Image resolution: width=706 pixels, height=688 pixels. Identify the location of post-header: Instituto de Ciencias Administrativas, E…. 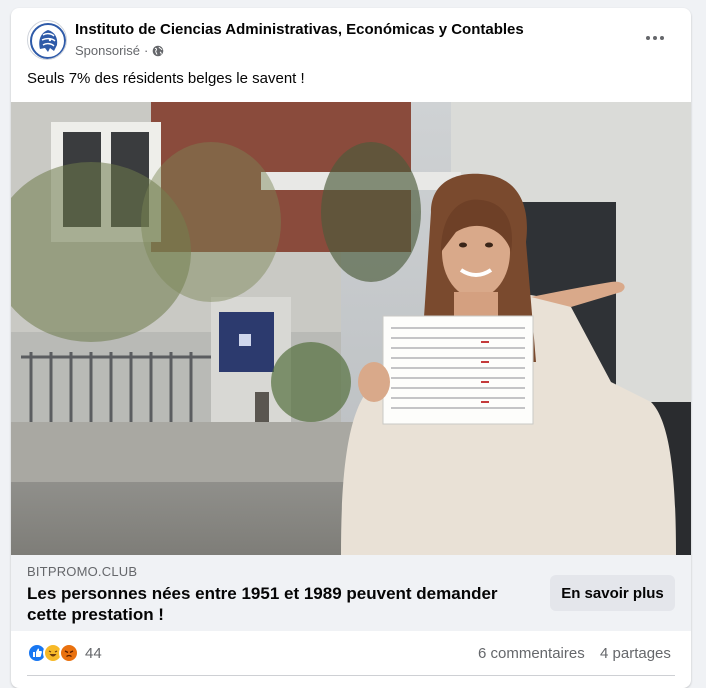
(351, 38).